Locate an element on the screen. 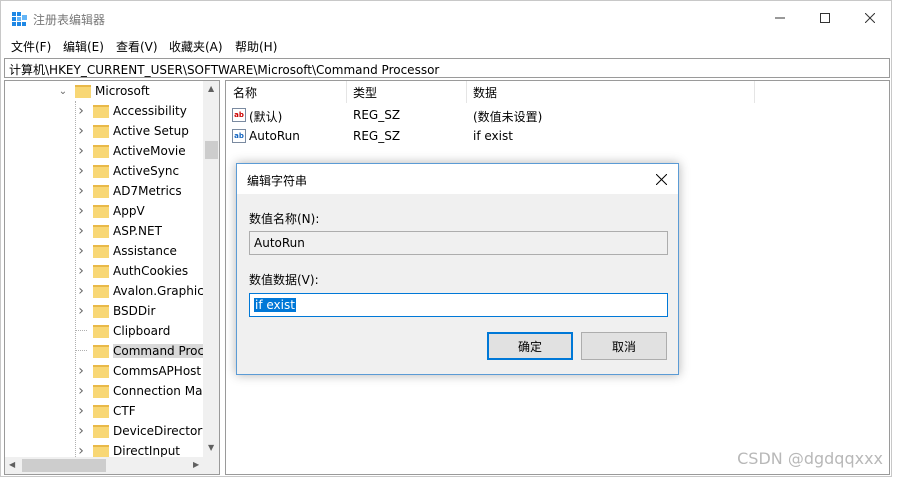 The height and width of the screenshot is (477, 897). menu-help: 帮助(H) is located at coordinates (256, 46).